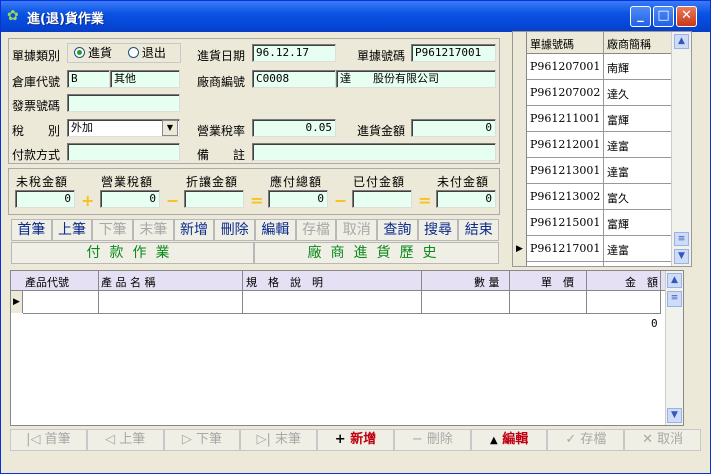 The width and height of the screenshot is (711, 474). What do you see at coordinates (82, 127) in the screenshot?
I see `tax-select-value: 外加` at bounding box center [82, 127].